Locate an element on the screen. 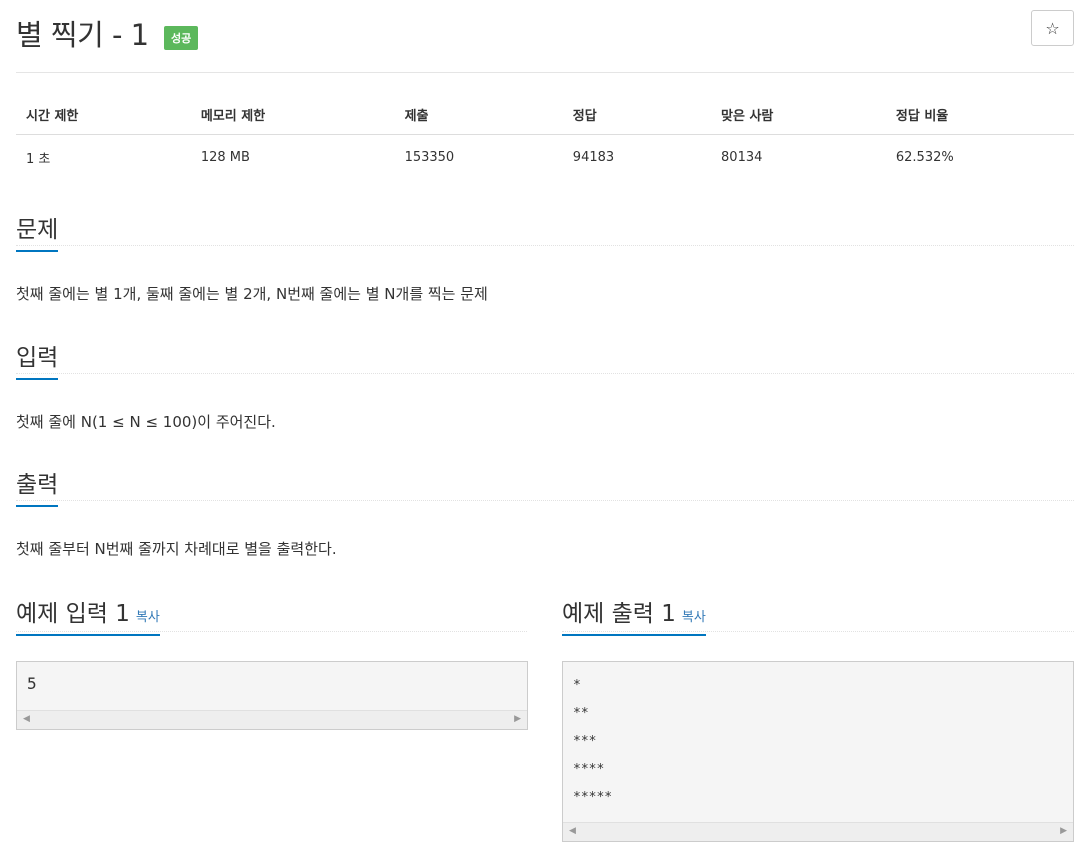 The image size is (1084, 852). sample-output-title: 예제 출력 1 is located at coordinates (619, 614).